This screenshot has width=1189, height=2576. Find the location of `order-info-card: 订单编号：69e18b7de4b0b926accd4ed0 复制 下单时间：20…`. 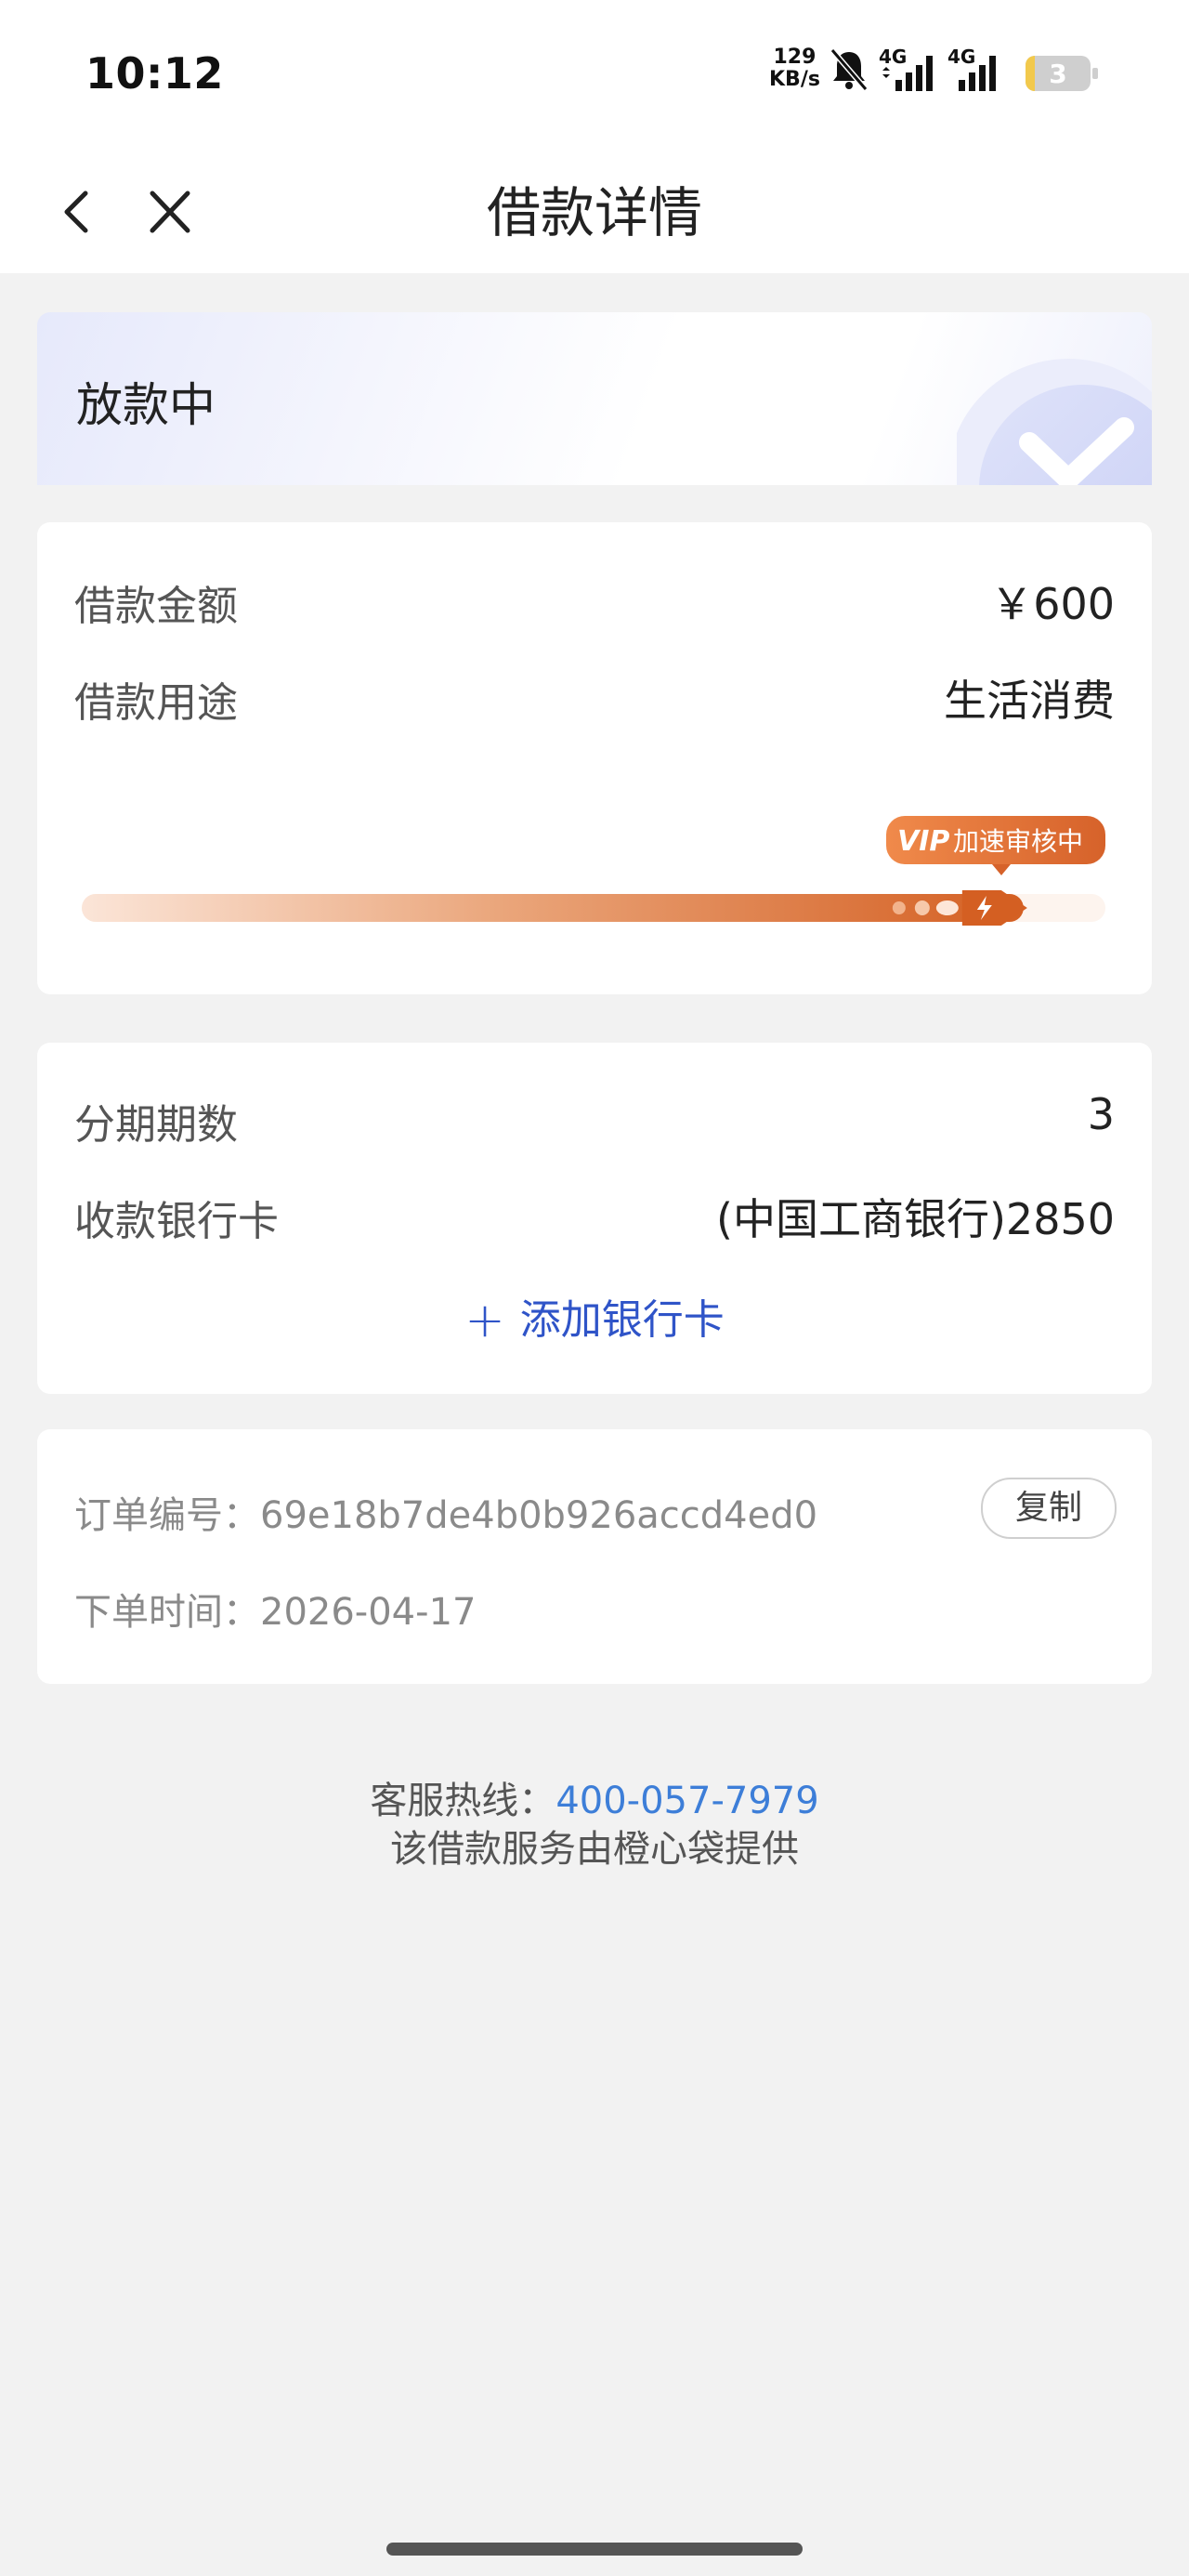

order-info-card: 订单编号：69e18b7de4b0b926accd4ed0 复制 下单时间：20… is located at coordinates (594, 1556).